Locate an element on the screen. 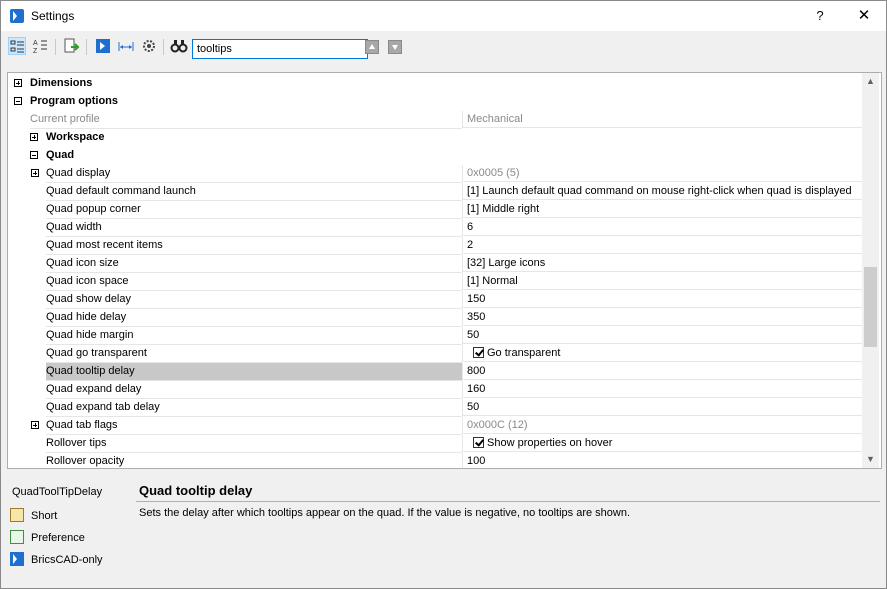 The width and height of the screenshot is (887, 589). property-name: Quad icon space is located at coordinates (254, 282).